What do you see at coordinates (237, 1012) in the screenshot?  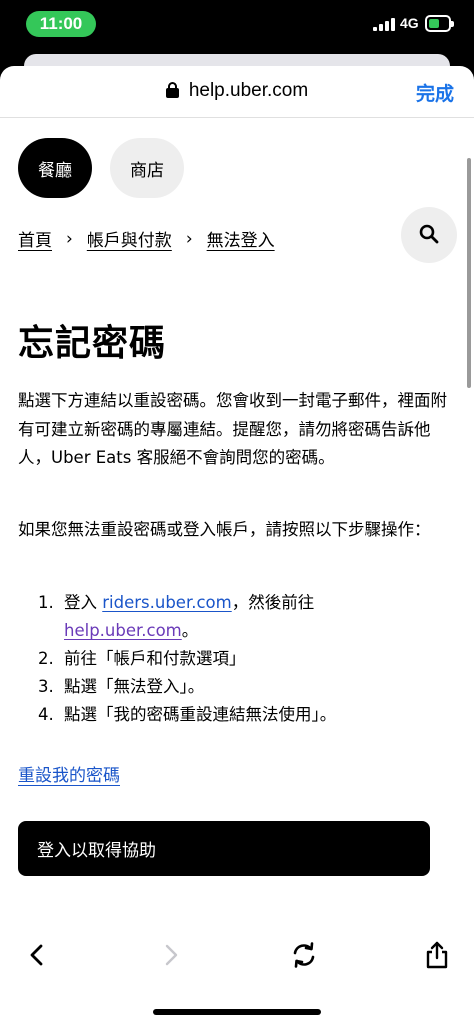 I see `home-indicator` at bounding box center [237, 1012].